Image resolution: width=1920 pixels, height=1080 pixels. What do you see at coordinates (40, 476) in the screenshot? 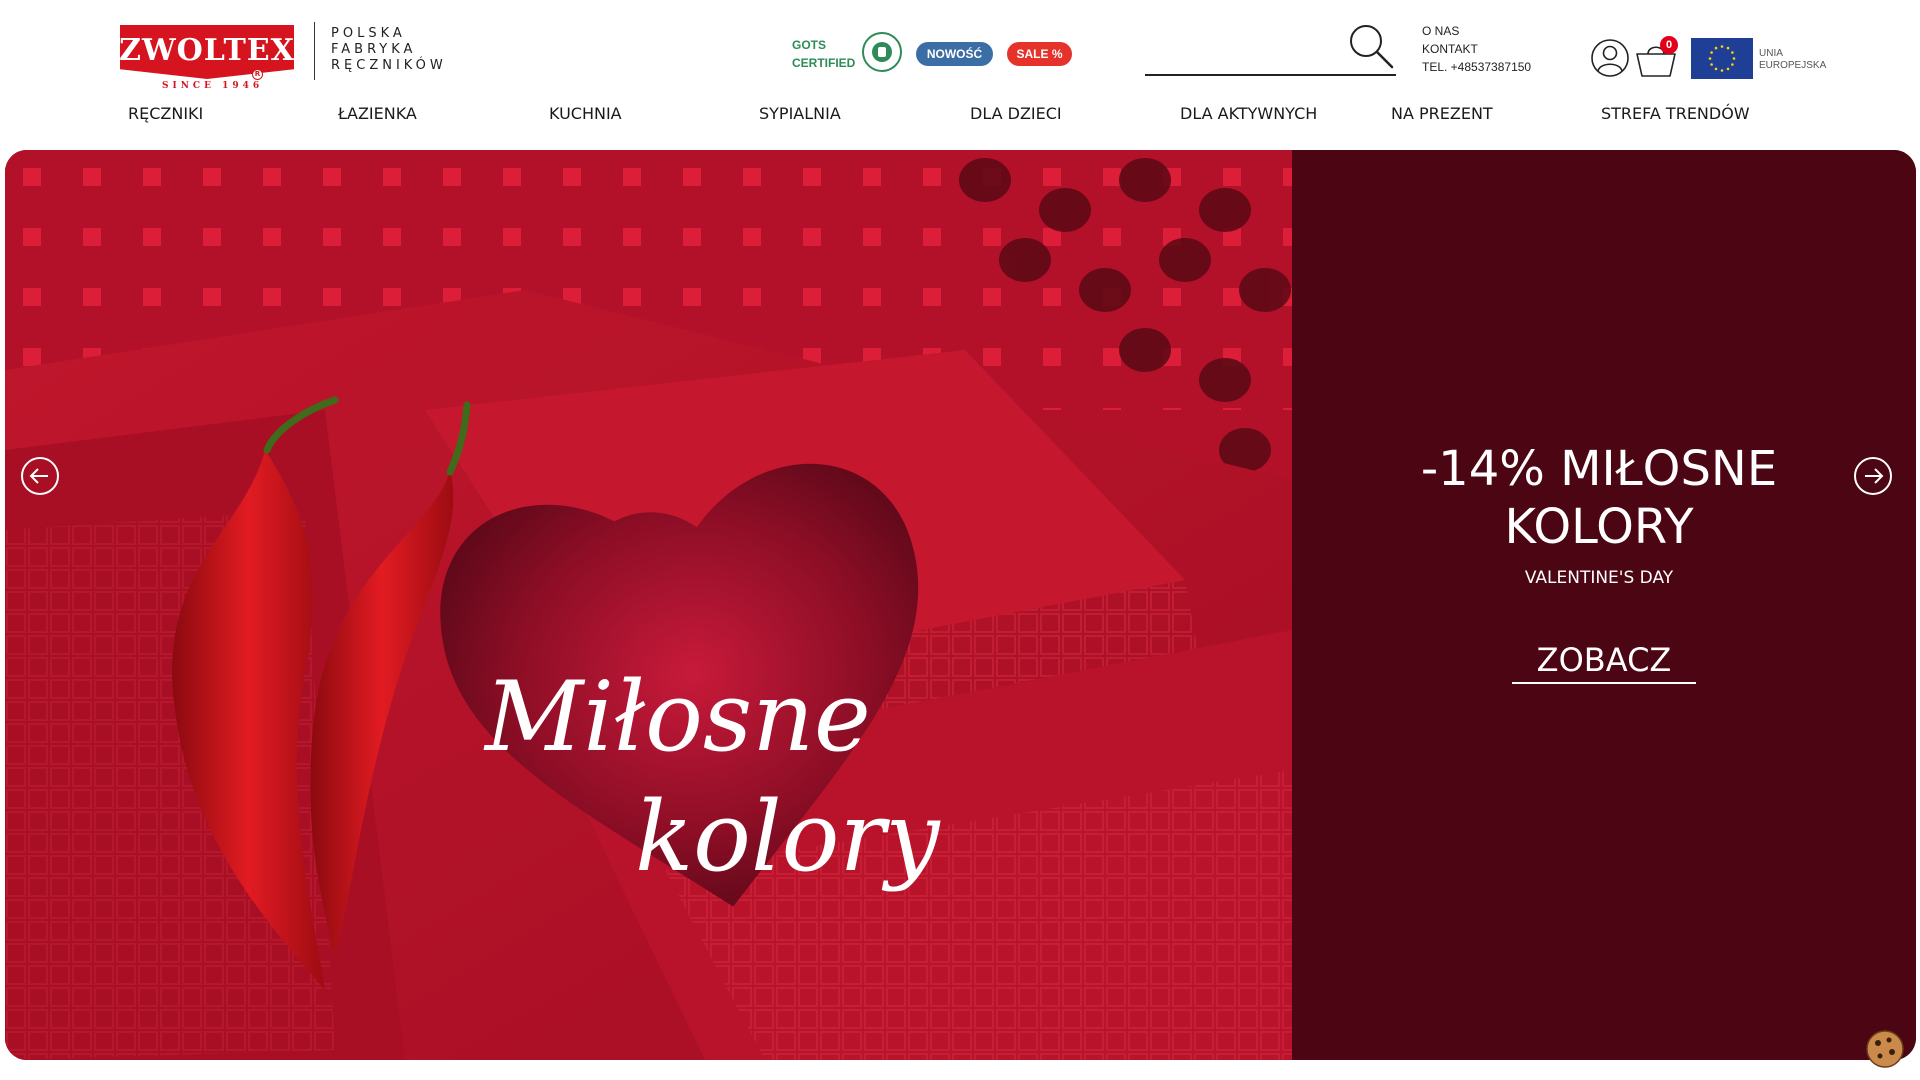
I see `arrow-left-icon` at bounding box center [40, 476].